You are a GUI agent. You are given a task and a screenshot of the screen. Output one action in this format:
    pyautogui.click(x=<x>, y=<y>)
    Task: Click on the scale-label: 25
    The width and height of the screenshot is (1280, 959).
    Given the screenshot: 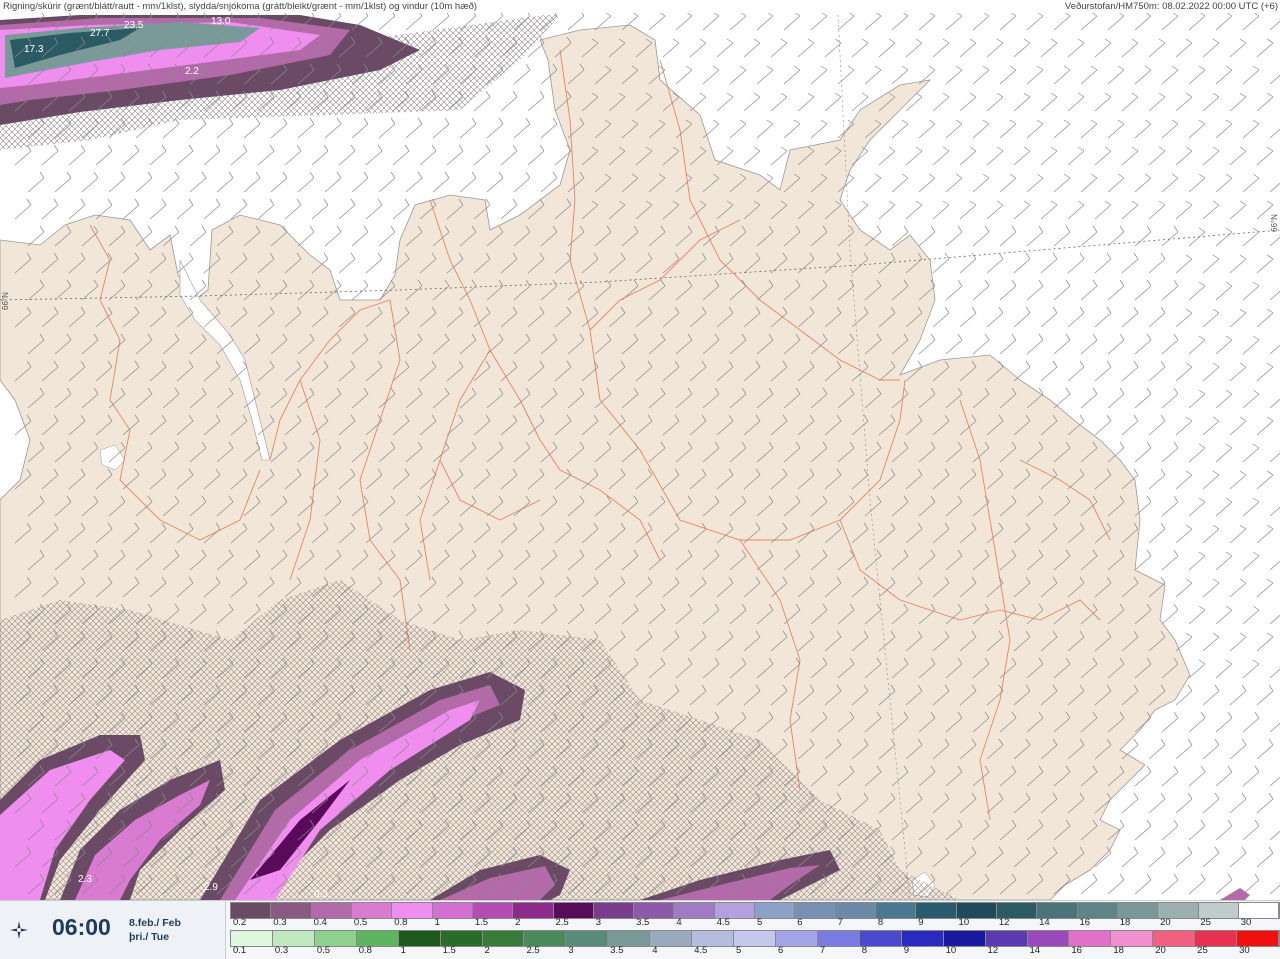 What is the action you would take?
    pyautogui.click(x=1205, y=922)
    